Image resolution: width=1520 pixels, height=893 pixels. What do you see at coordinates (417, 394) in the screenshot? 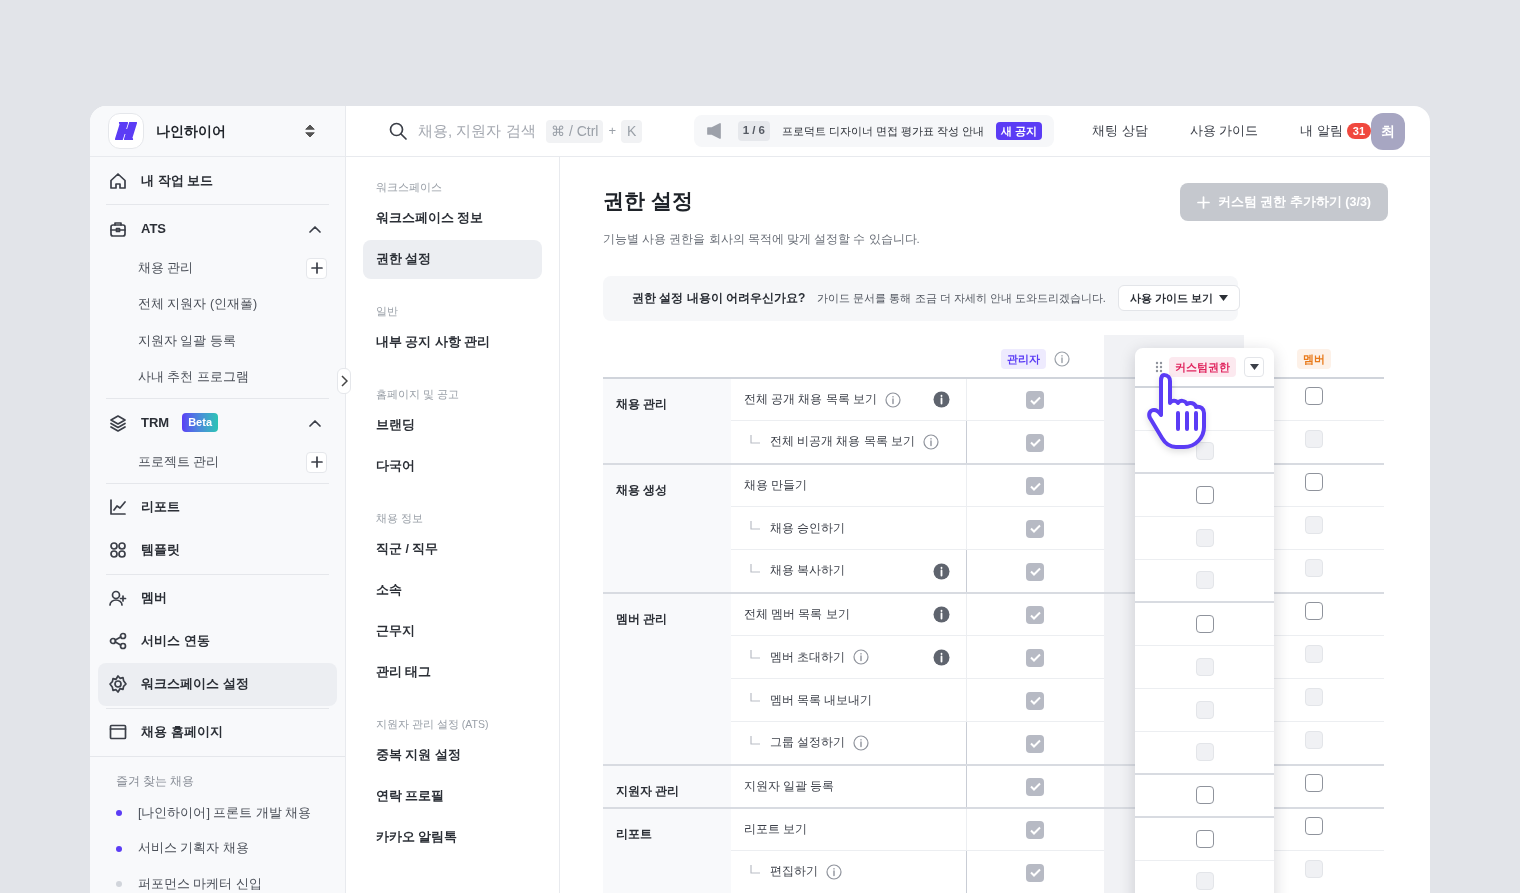
I see `section-title: 홈페이지 및 공고` at bounding box center [417, 394].